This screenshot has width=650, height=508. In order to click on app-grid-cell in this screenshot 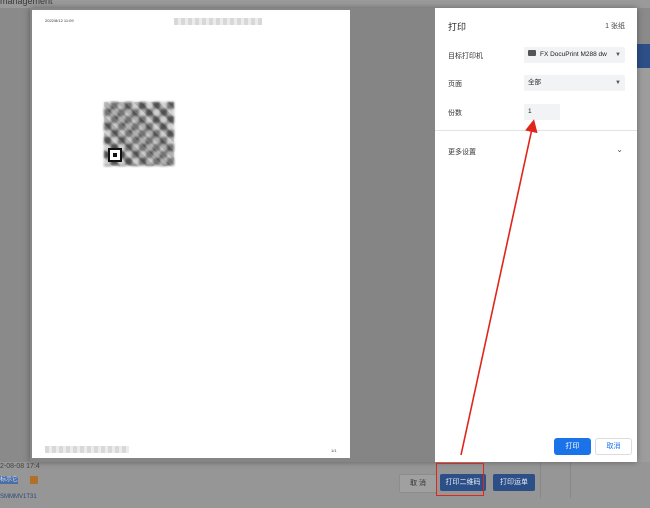, I will do `click(588, 480)`.